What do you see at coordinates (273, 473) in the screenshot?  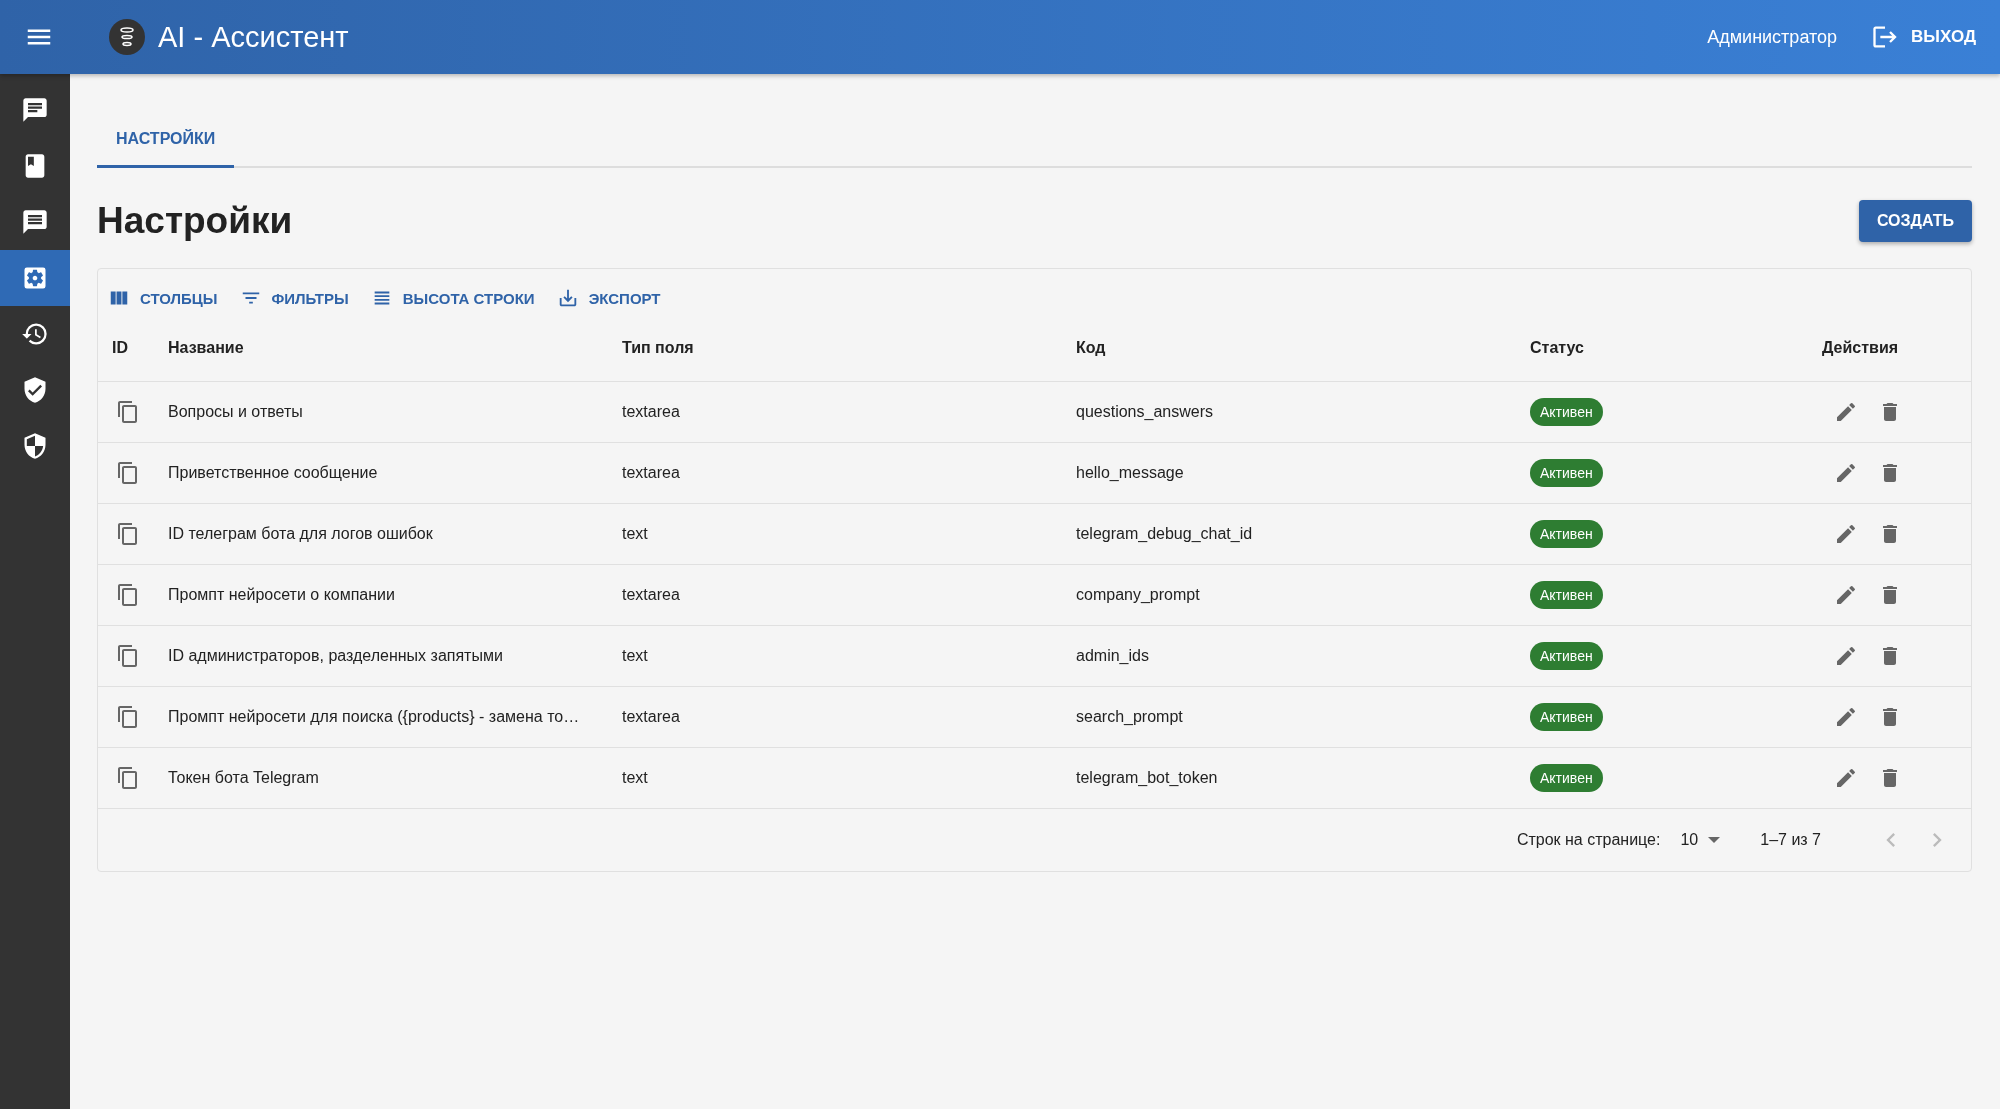 I see `table-cell: Приветственное сообщение` at bounding box center [273, 473].